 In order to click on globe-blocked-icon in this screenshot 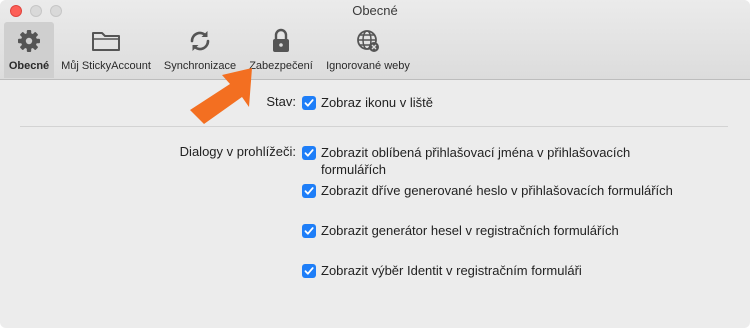, I will do `click(368, 41)`.